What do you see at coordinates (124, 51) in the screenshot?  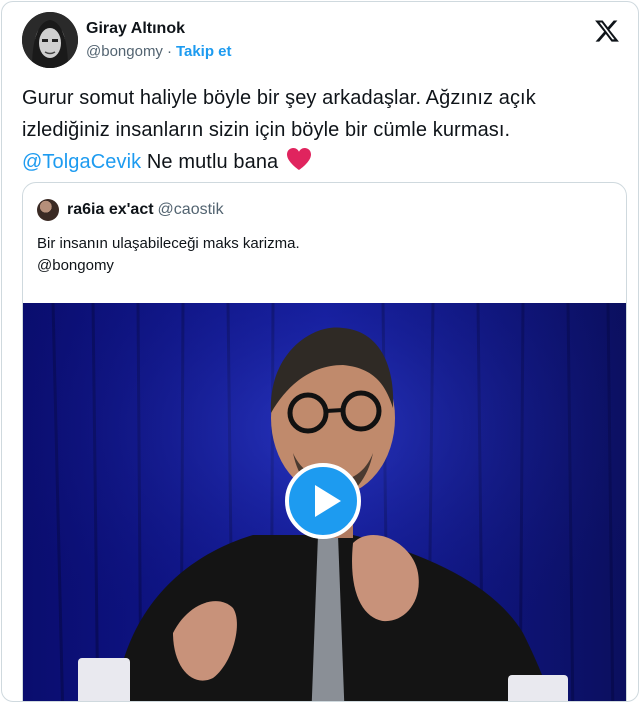 I see `author-handle: @bongomy` at bounding box center [124, 51].